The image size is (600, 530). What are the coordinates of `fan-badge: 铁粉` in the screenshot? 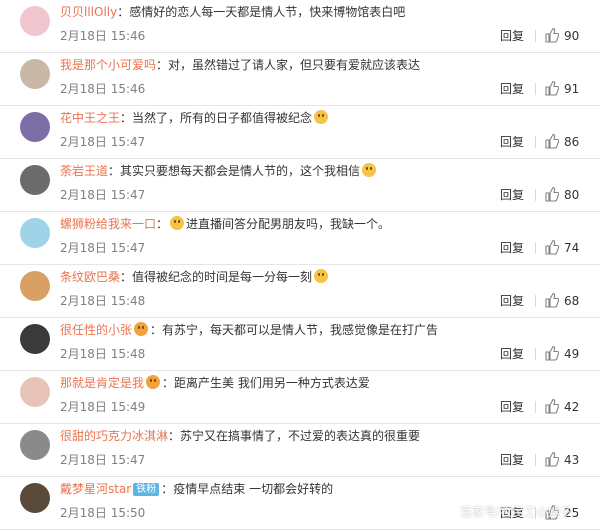 It's located at (146, 489).